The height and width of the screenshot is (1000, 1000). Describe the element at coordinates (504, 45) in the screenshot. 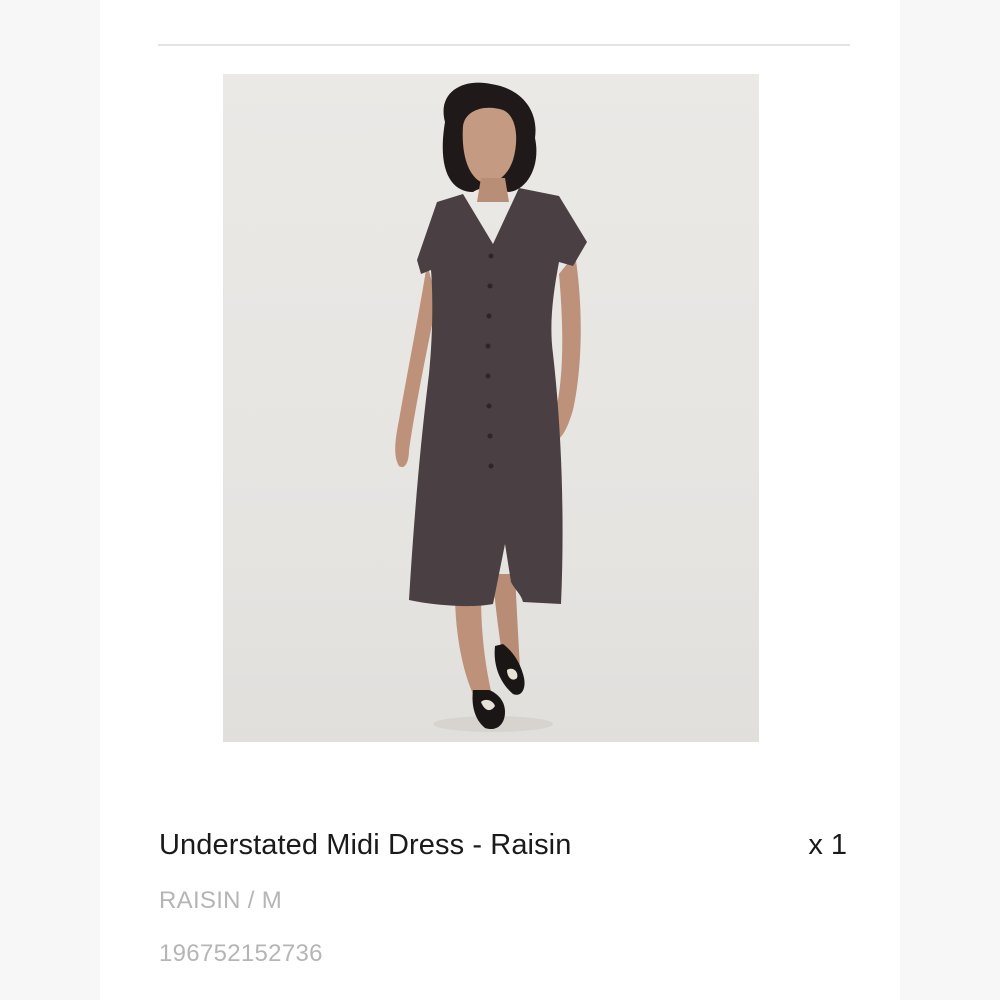

I see `divider` at that location.